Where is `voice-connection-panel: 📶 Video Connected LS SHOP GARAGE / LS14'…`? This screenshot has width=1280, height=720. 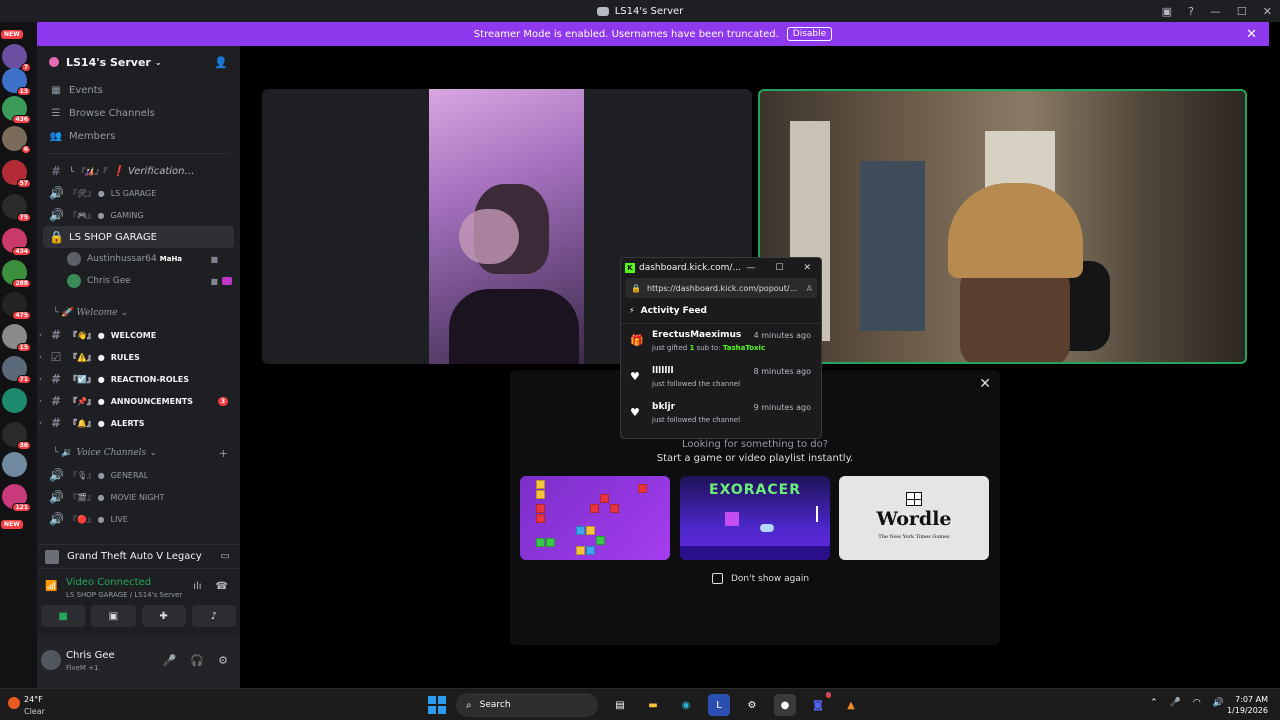 voice-connection-panel: 📶 Video Connected LS SHOP GARAGE / LS14'… is located at coordinates (138, 602).